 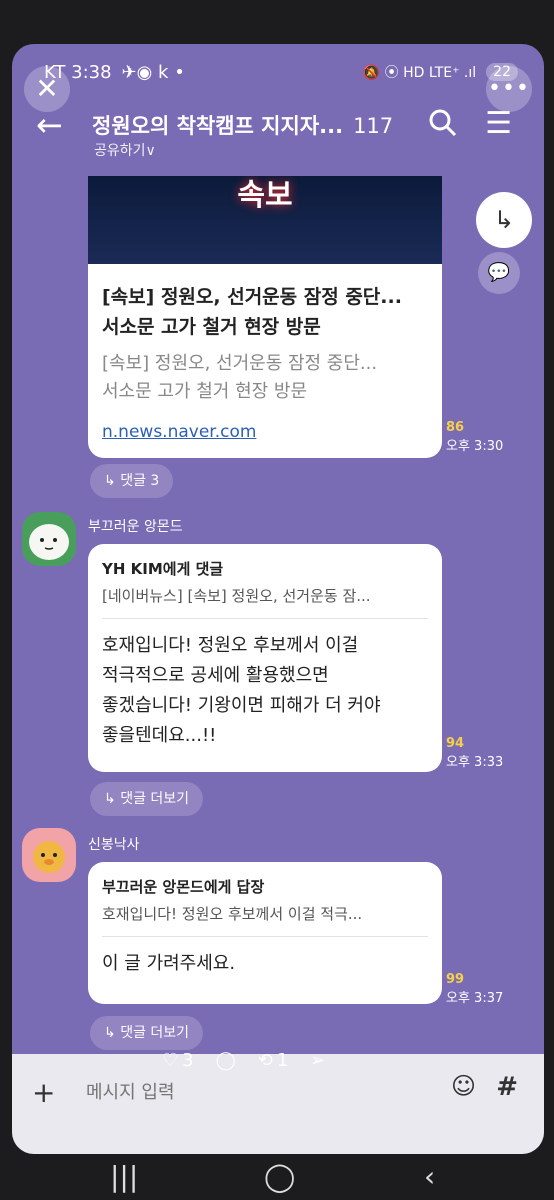 What do you see at coordinates (265, 195) in the screenshot?
I see `thumbnail-text: 속보` at bounding box center [265, 195].